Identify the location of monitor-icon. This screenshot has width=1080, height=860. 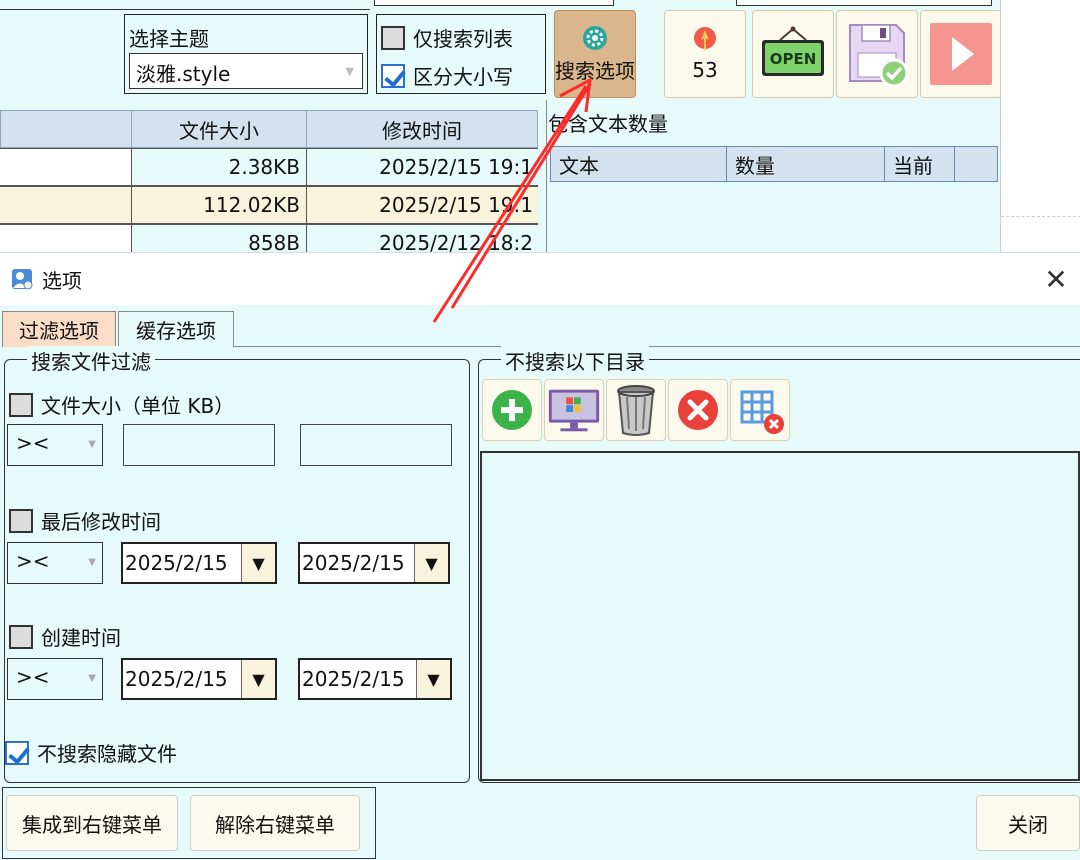
(574, 410).